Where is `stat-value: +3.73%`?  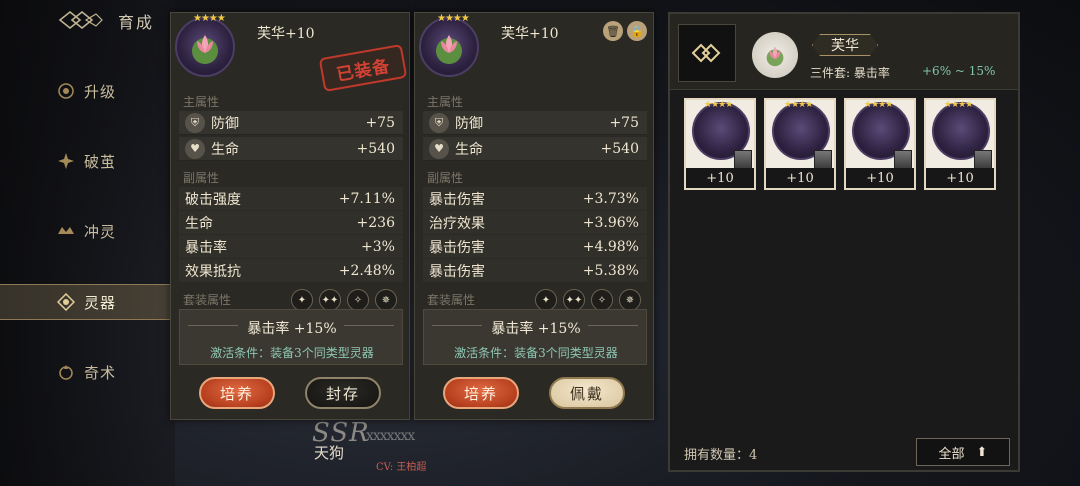 stat-value: +3.73% is located at coordinates (610, 198).